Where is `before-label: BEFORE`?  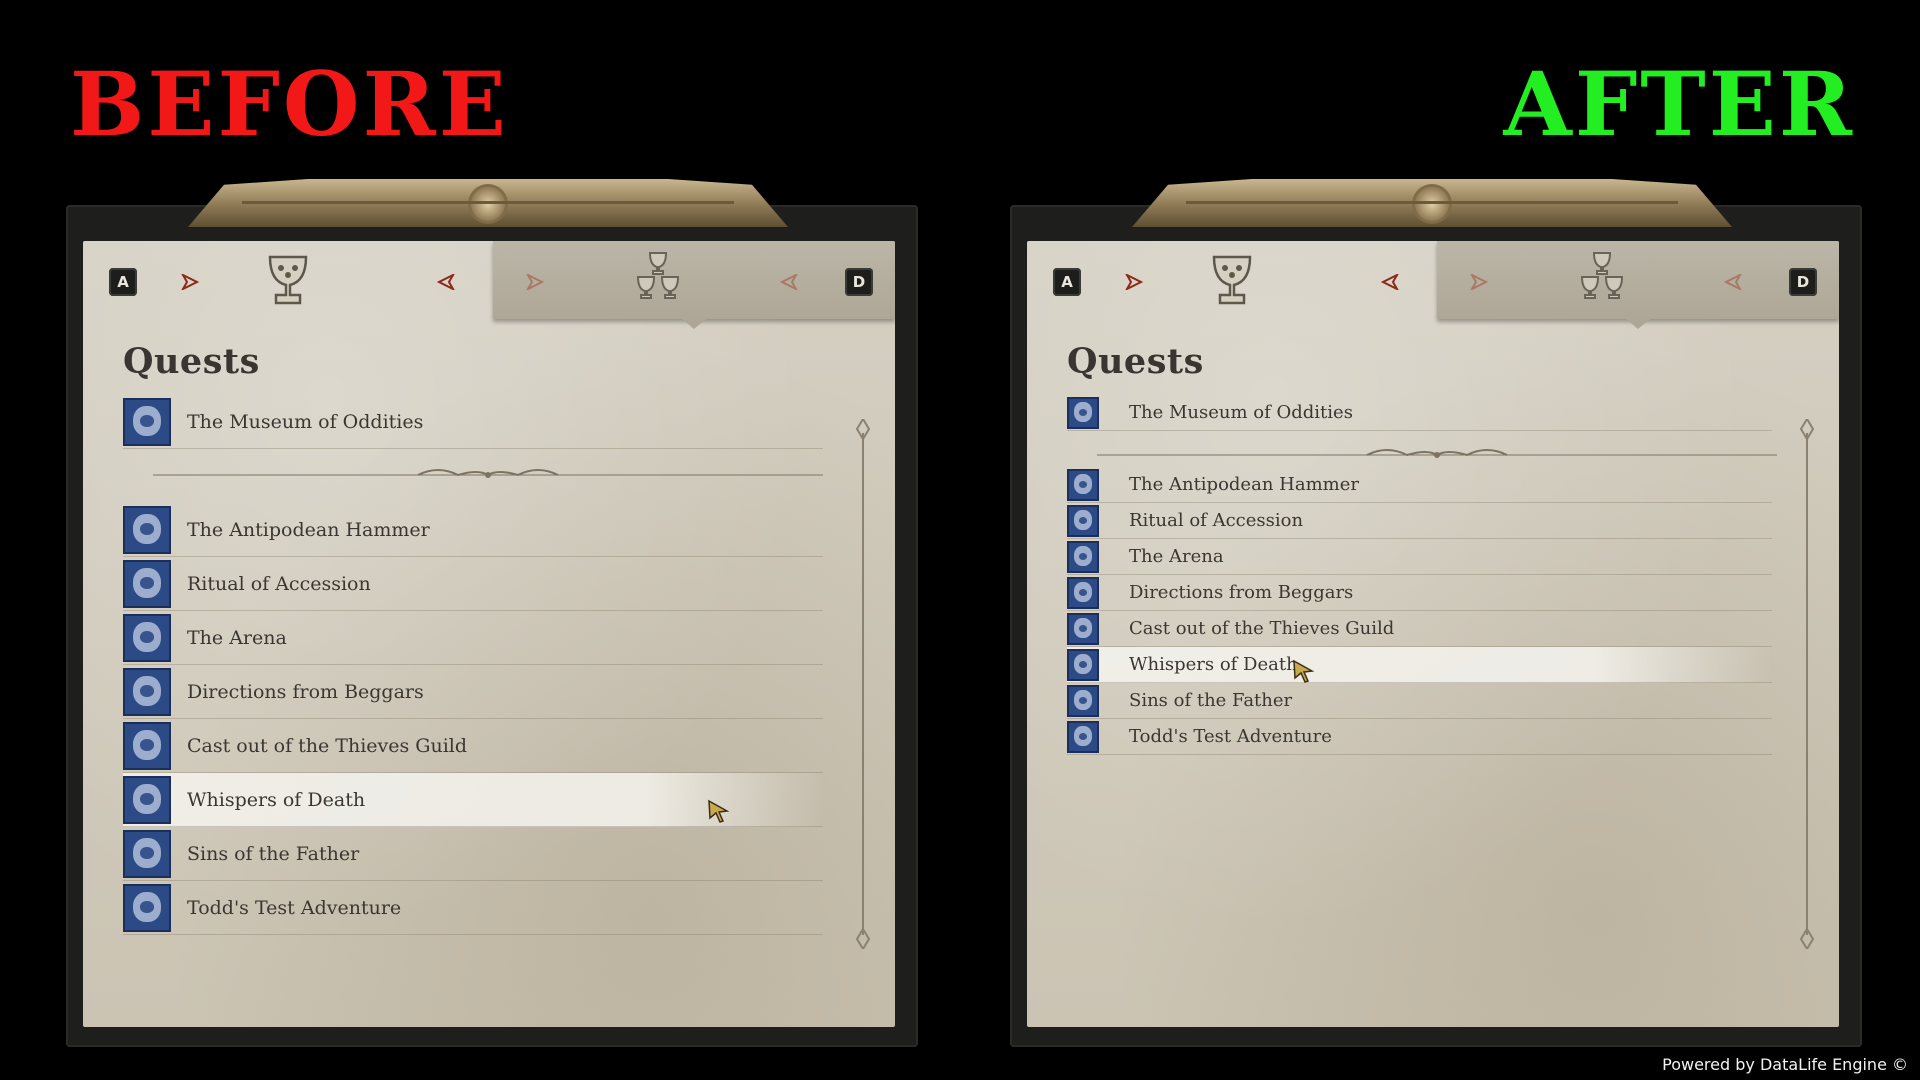 before-label: BEFORE is located at coordinates (289, 104).